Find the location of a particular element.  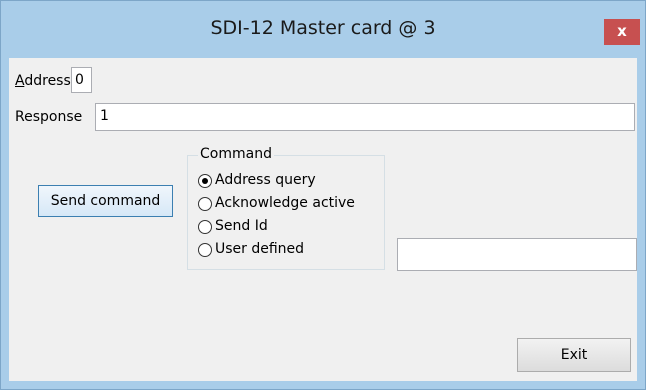

radio-selected-dot is located at coordinates (205, 181).